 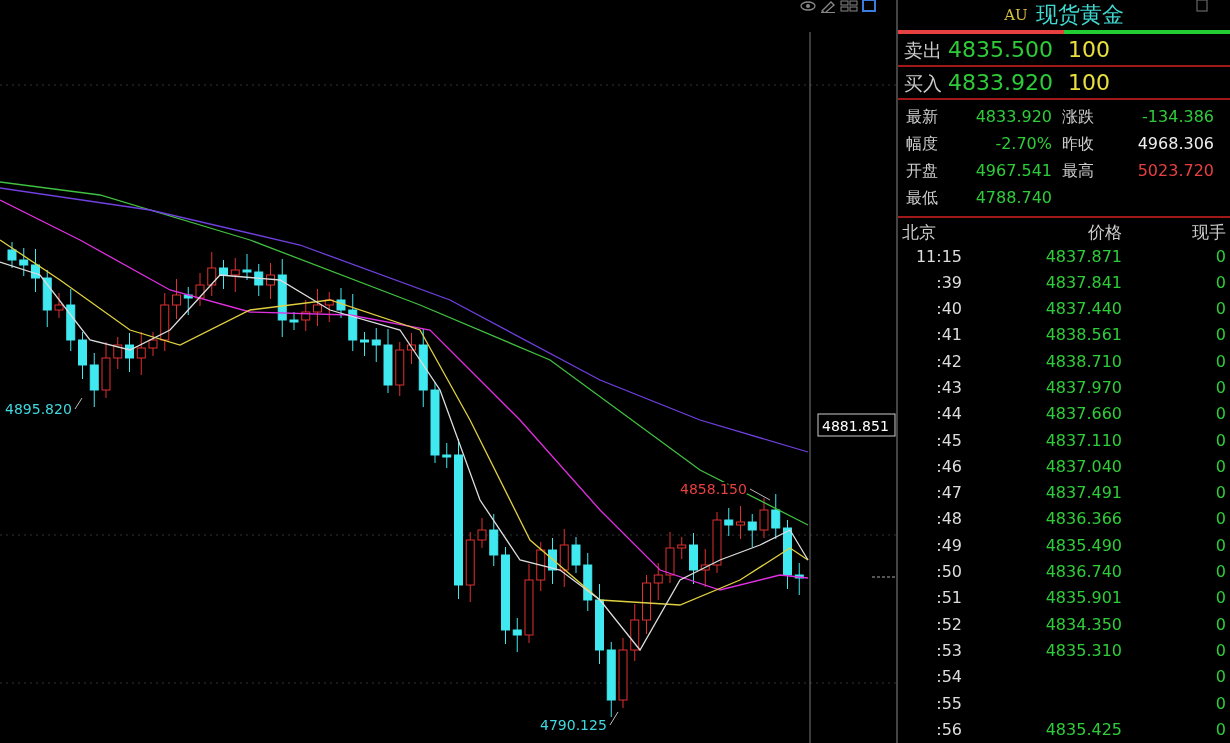 What do you see at coordinates (849, 6) in the screenshot?
I see `grid-icon` at bounding box center [849, 6].